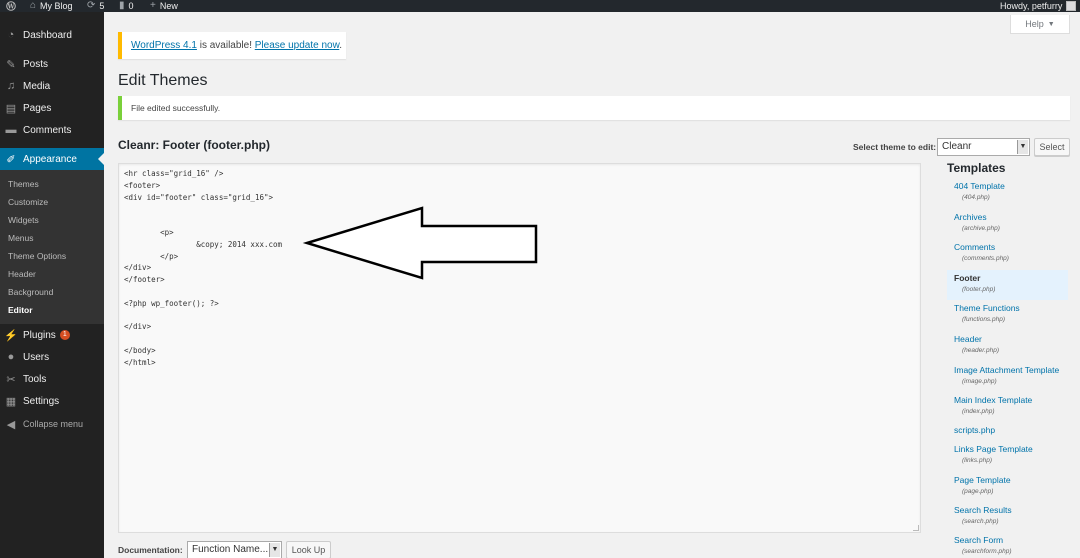 The width and height of the screenshot is (1080, 558). What do you see at coordinates (297, 45) in the screenshot?
I see `update-now-link: Please update now` at bounding box center [297, 45].